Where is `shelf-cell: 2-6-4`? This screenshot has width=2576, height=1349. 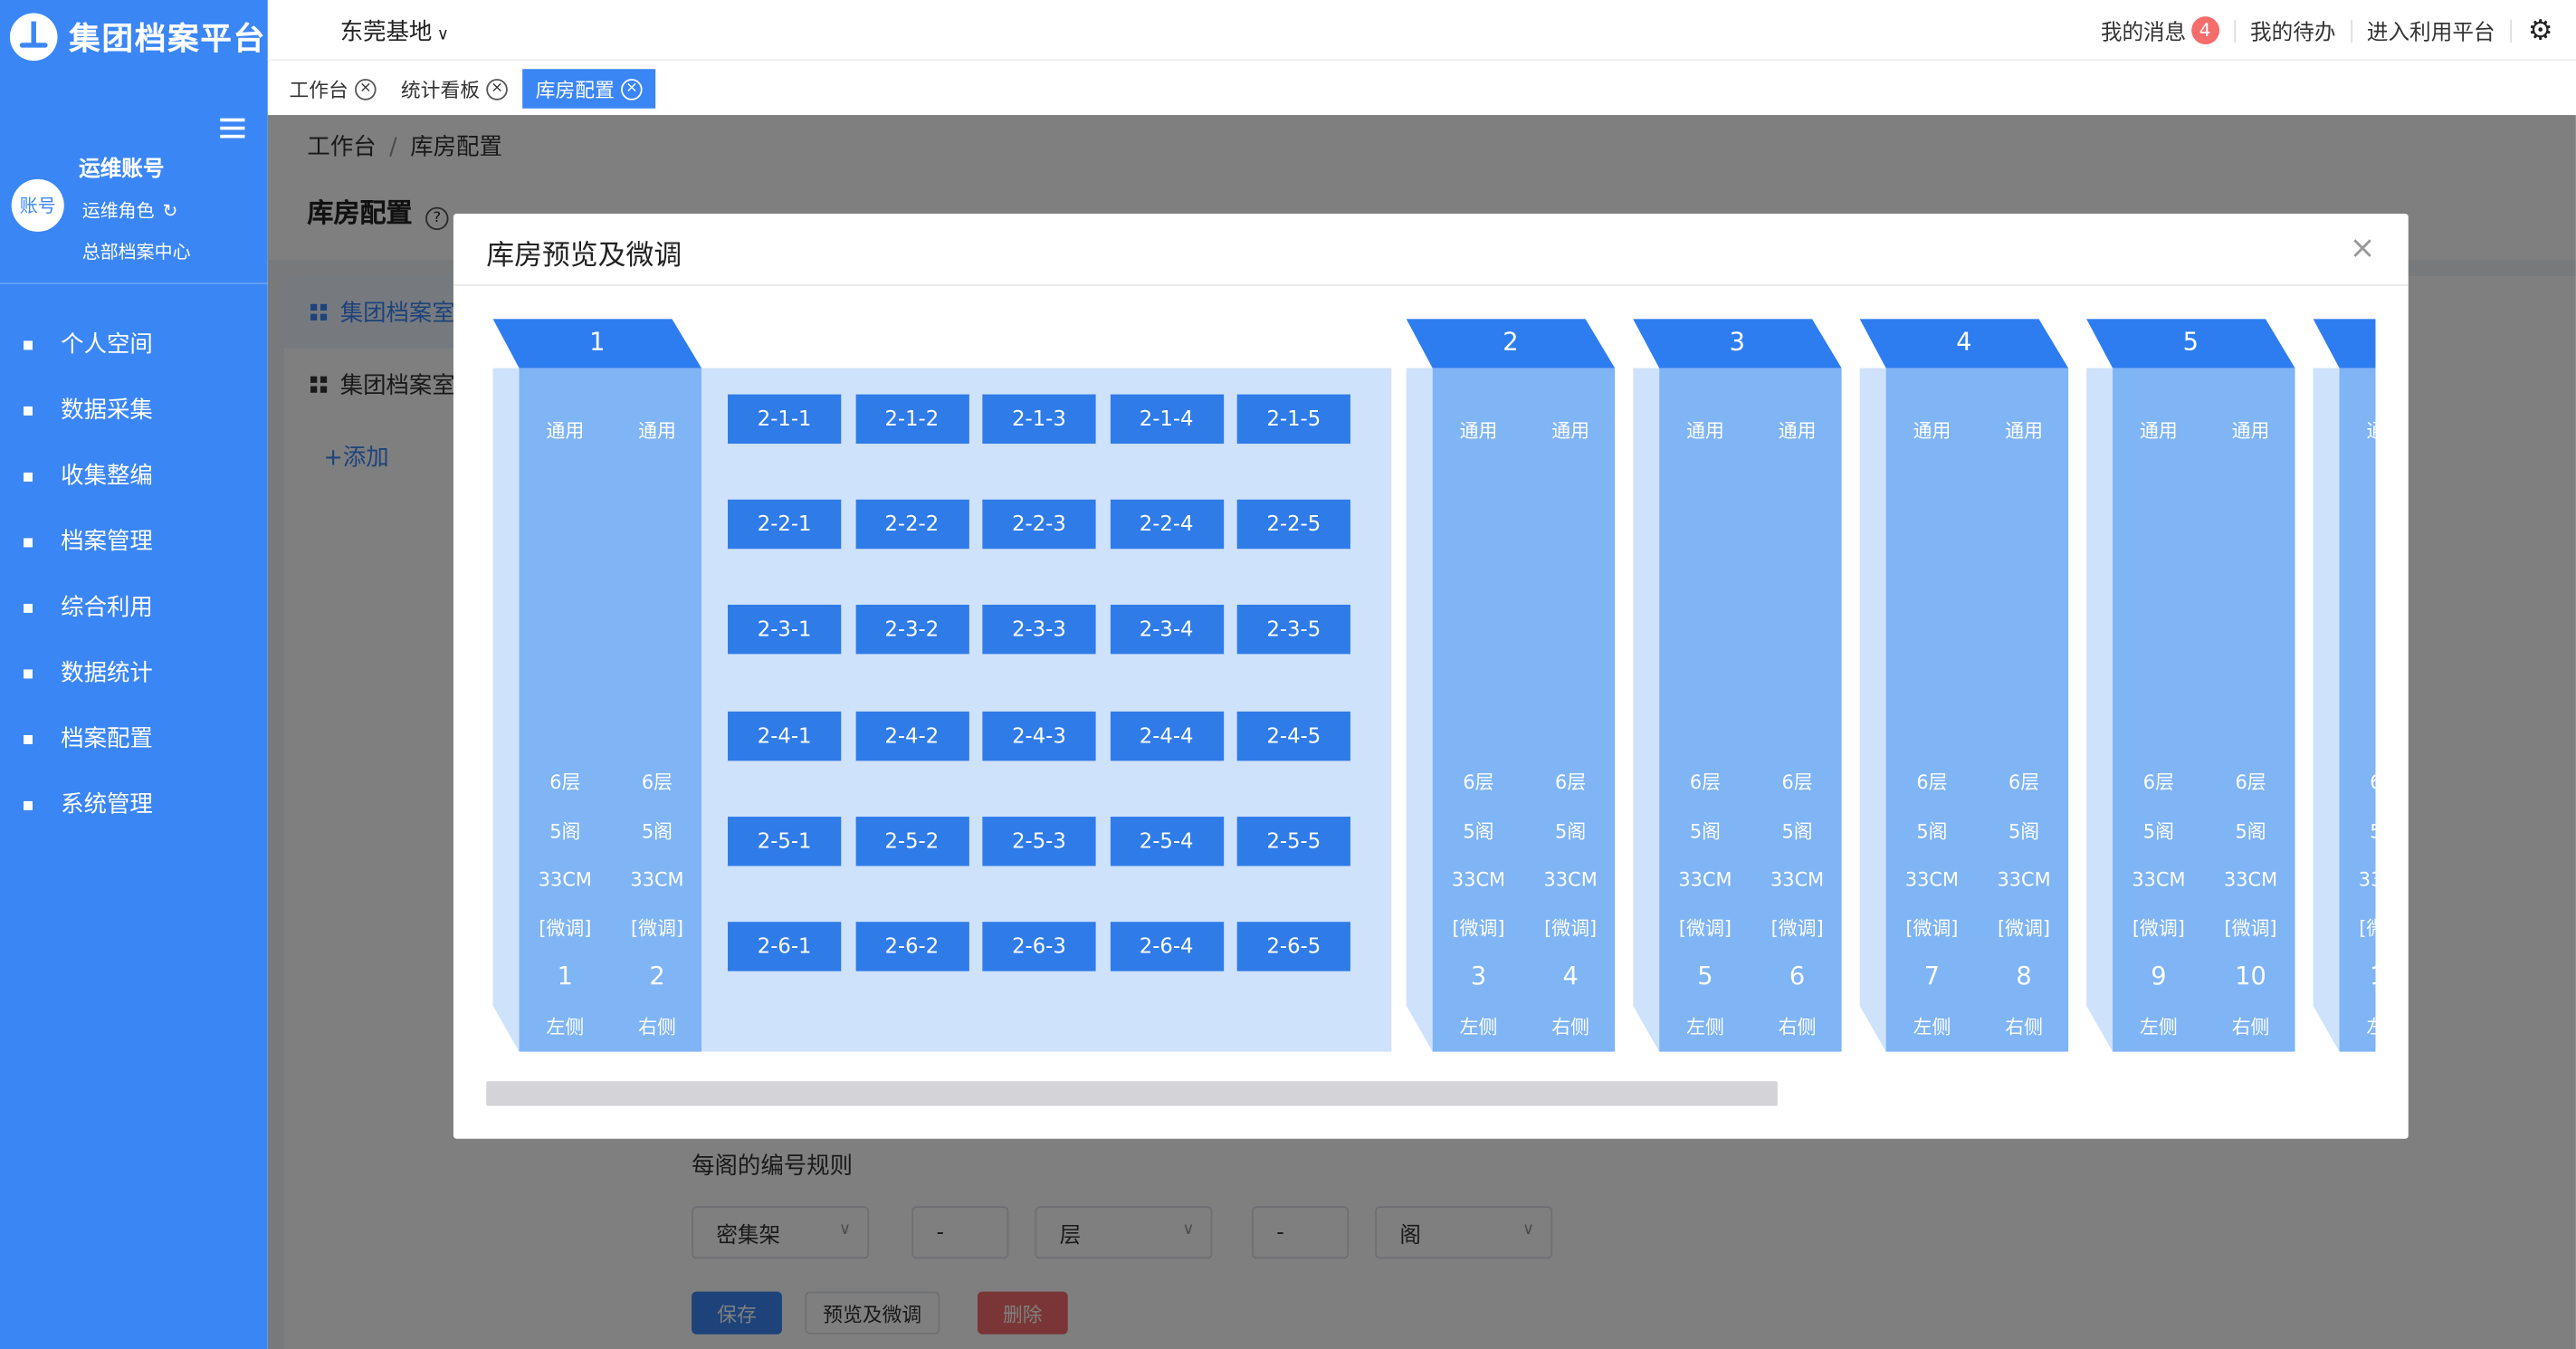 shelf-cell: 2-6-4 is located at coordinates (1167, 946).